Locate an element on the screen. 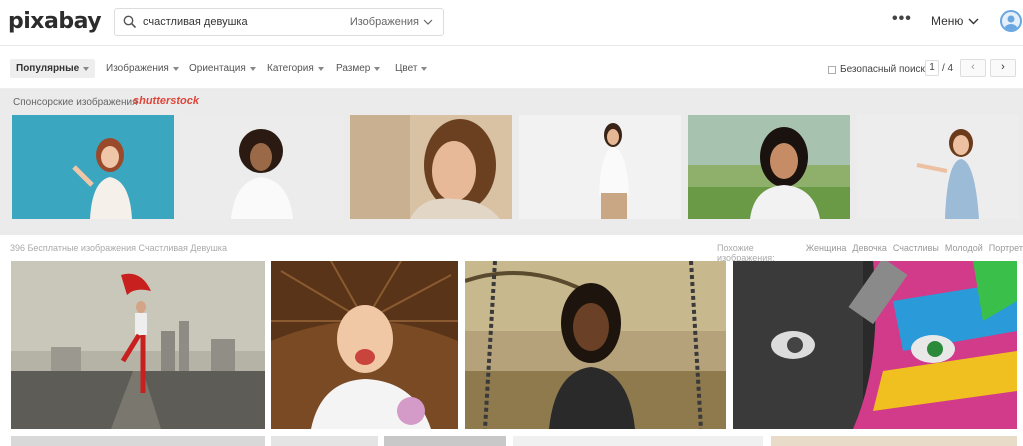 This screenshot has height=446, width=1023. safe-search-toggle: Безопасный поиск is located at coordinates (876, 69).